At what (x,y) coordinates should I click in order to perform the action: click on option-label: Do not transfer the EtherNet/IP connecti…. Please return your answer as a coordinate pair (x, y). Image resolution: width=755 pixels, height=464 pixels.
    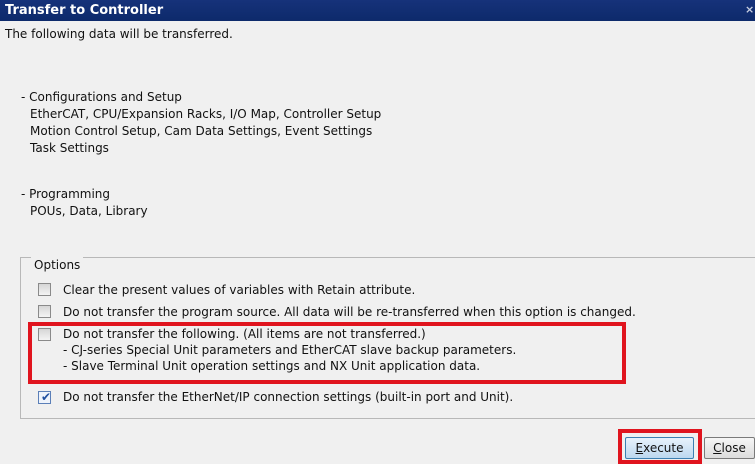
    Looking at the image, I should click on (288, 397).